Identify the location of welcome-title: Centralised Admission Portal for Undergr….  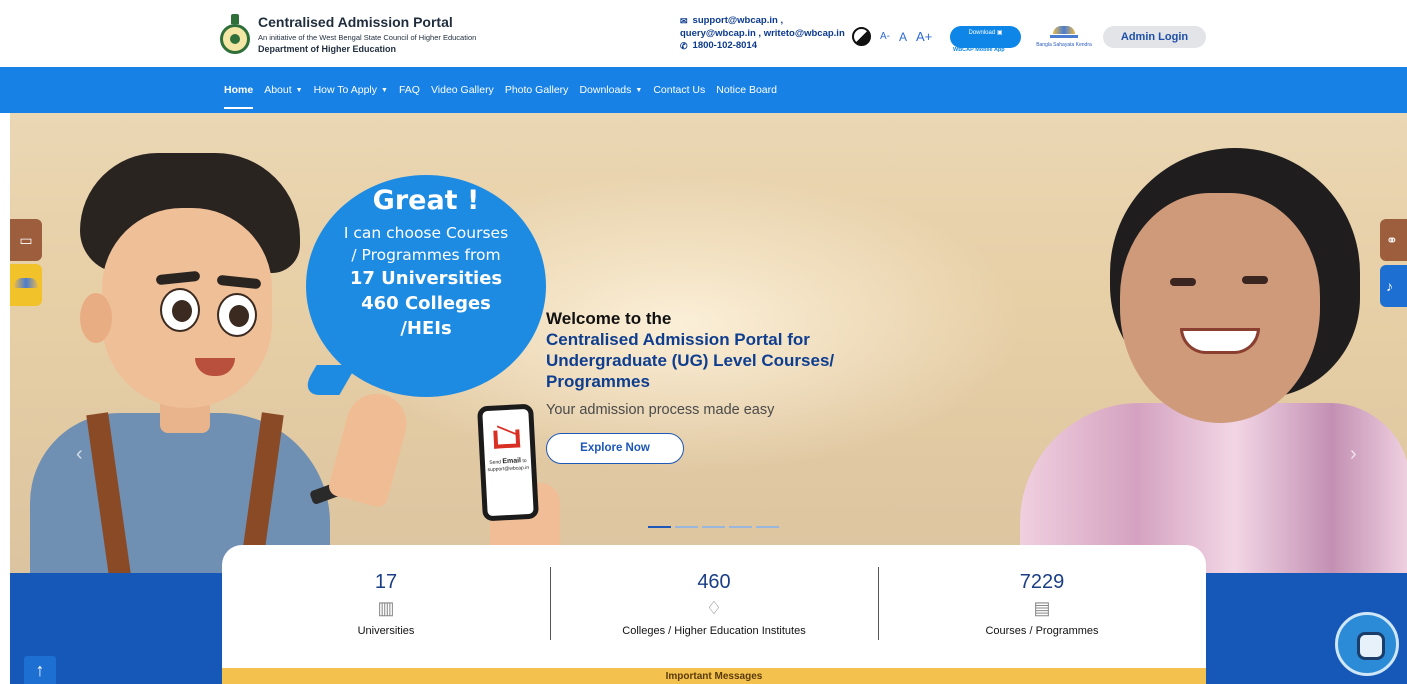
(690, 360).